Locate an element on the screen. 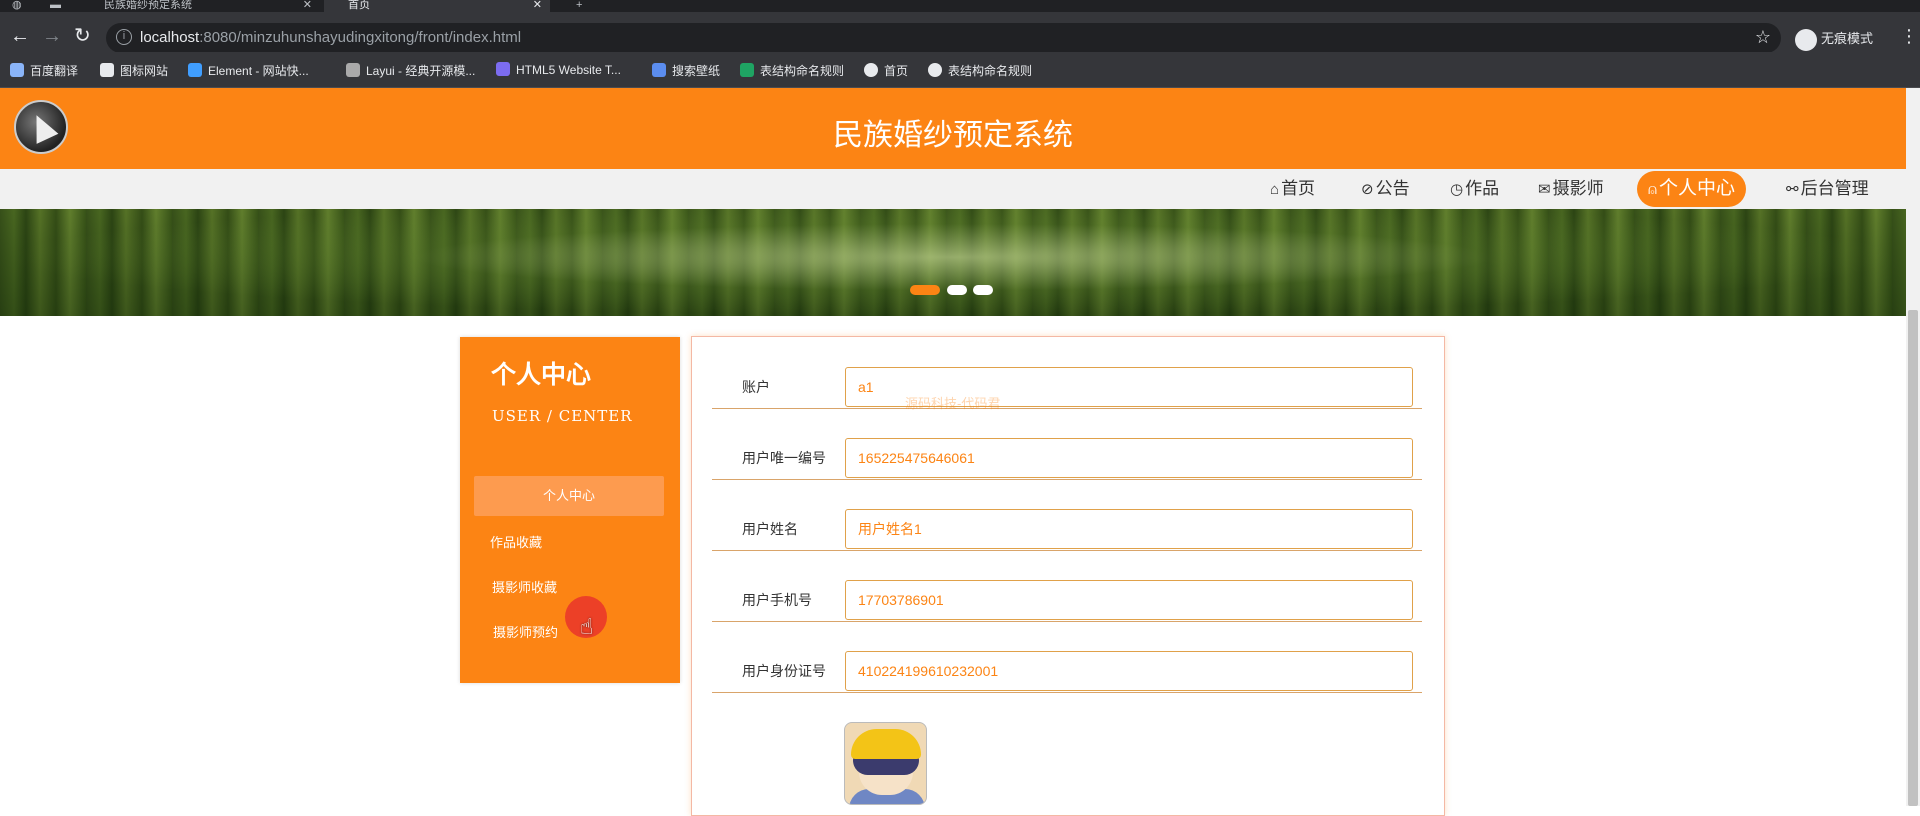  hand-cursor-icon: ☝ is located at coordinates (587, 626).